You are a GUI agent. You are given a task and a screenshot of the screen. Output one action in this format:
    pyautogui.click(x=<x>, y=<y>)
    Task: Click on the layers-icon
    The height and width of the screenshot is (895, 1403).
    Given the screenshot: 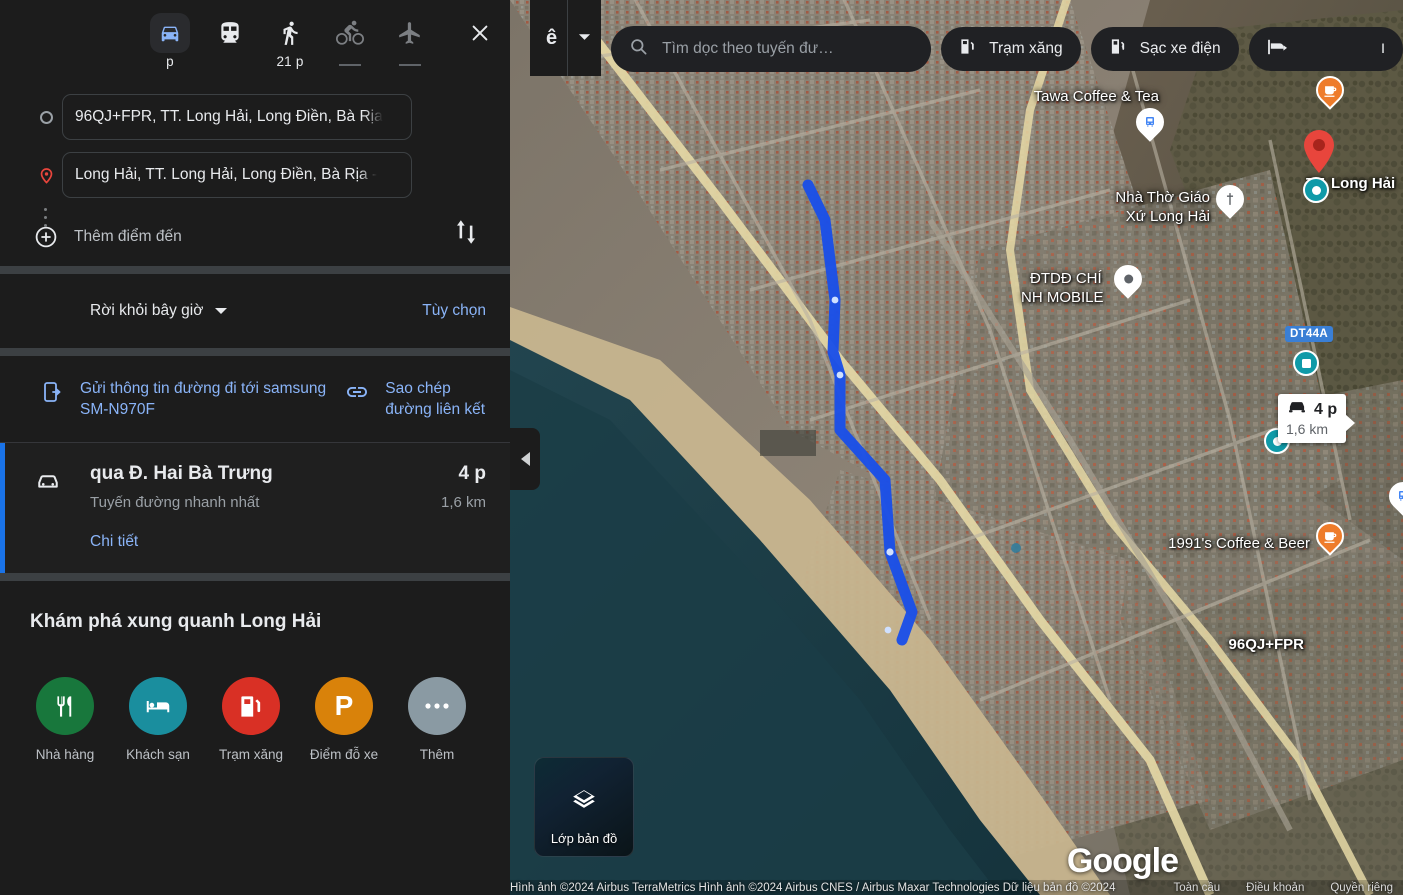 What is the action you would take?
    pyautogui.click(x=584, y=803)
    